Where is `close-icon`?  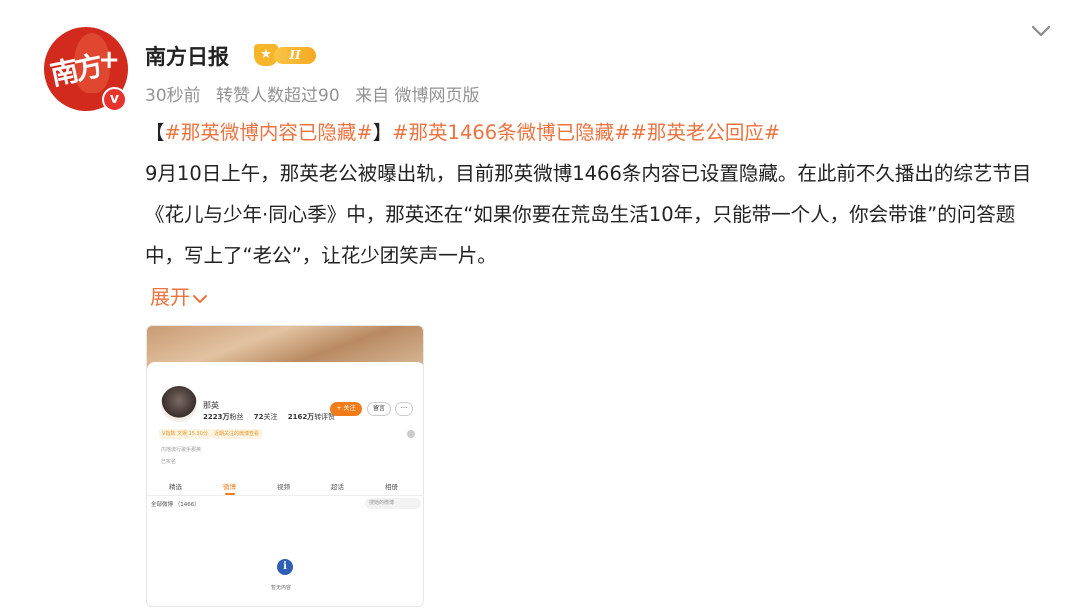
close-icon is located at coordinates (411, 434).